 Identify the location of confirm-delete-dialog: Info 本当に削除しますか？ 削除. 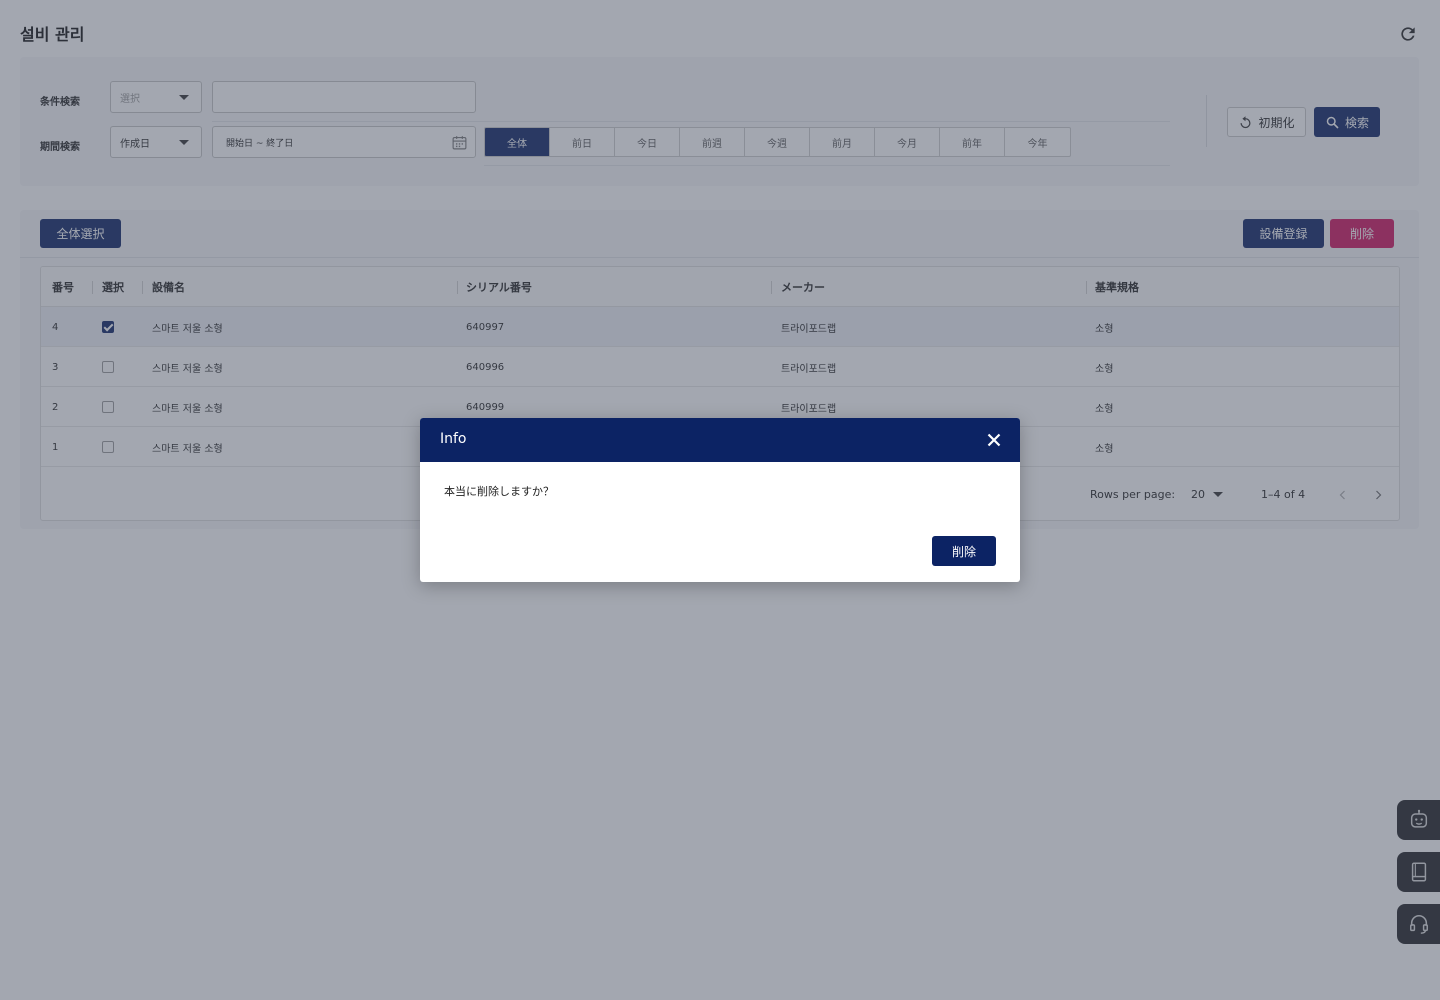
(720, 500).